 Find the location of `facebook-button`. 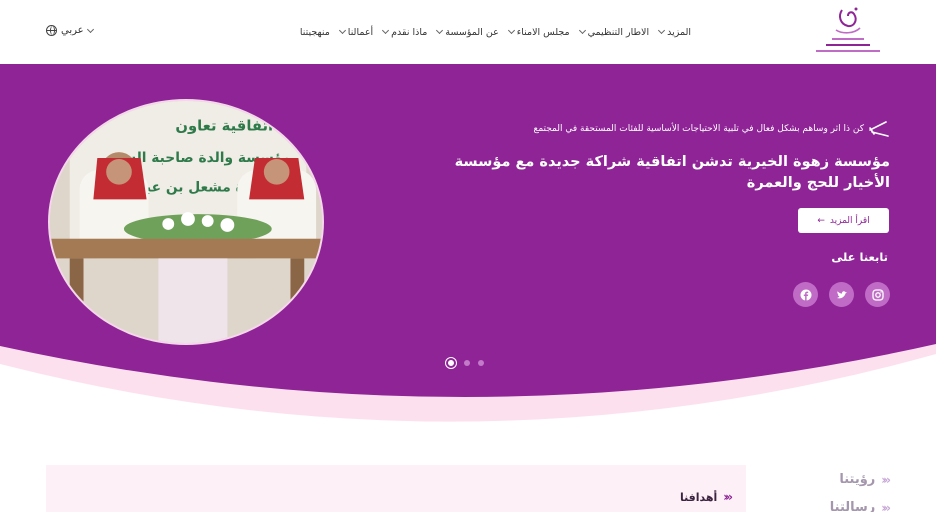

facebook-button is located at coordinates (805, 294).